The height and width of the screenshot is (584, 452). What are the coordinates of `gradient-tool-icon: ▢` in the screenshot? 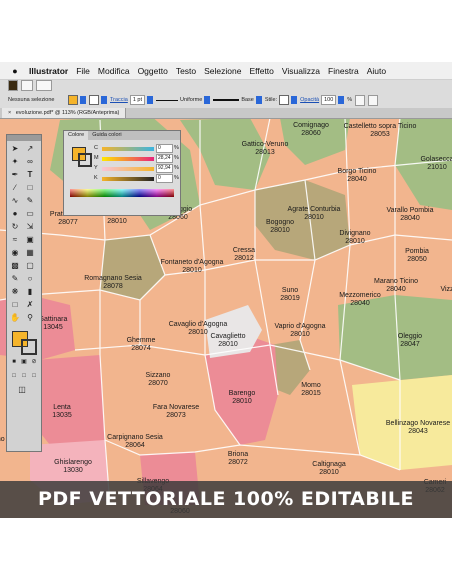 It's located at (30, 266).